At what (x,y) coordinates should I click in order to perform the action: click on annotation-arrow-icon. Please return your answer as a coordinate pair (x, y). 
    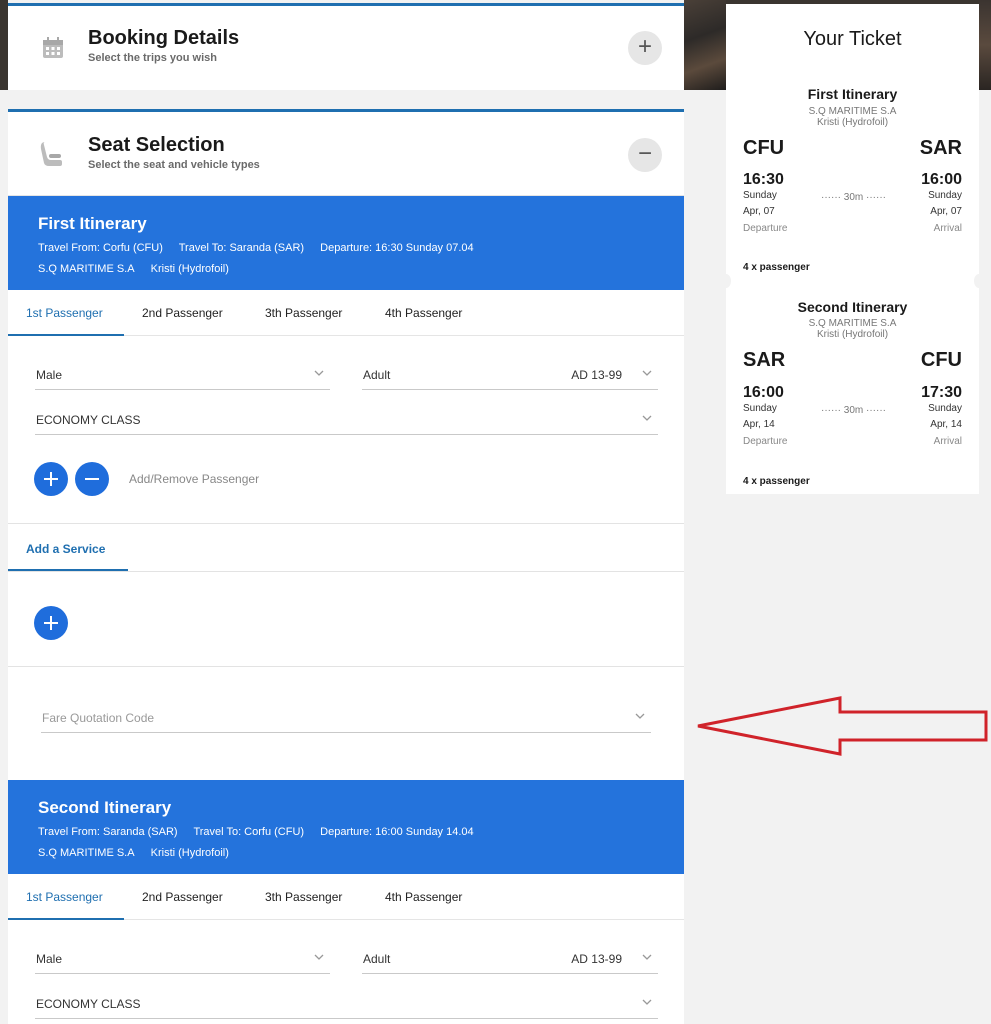
    Looking at the image, I should click on (842, 726).